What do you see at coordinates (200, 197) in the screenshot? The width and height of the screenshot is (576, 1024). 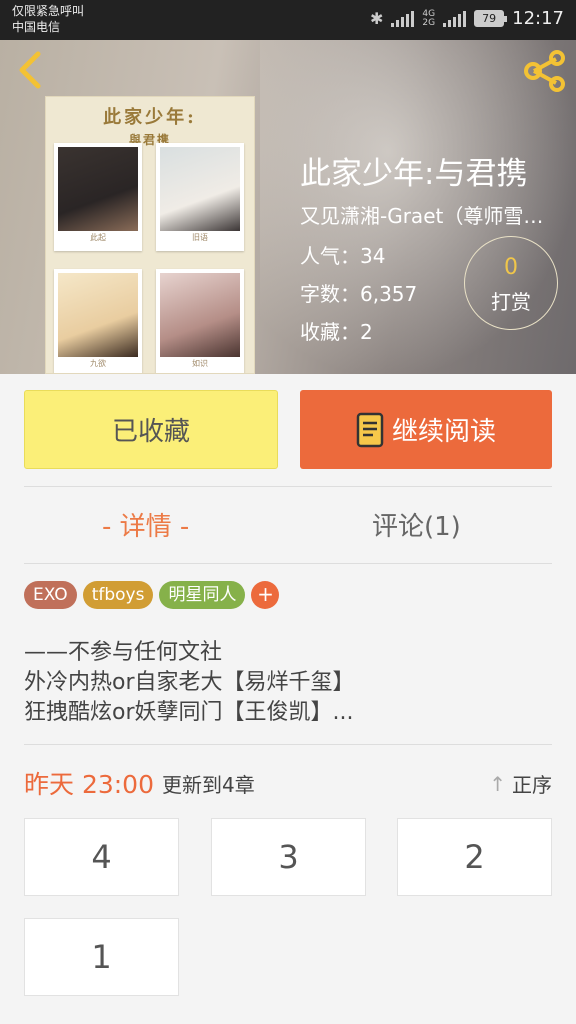 I see `cover-photo: 旧语` at bounding box center [200, 197].